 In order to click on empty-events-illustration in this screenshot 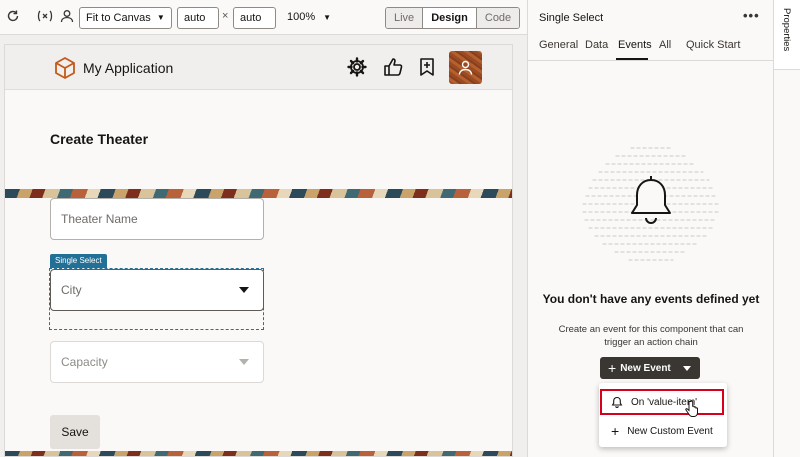, I will do `click(651, 204)`.